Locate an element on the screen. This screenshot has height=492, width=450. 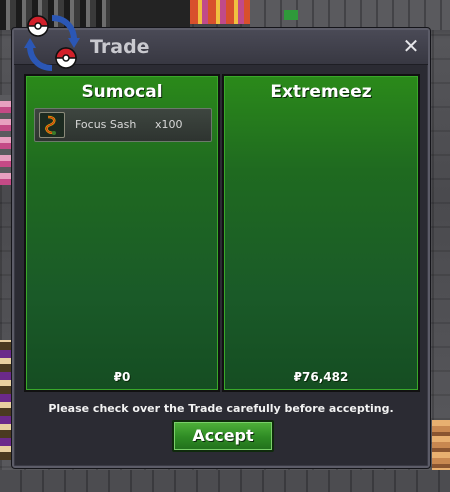
item-name: Focus Sash is located at coordinates (106, 124).